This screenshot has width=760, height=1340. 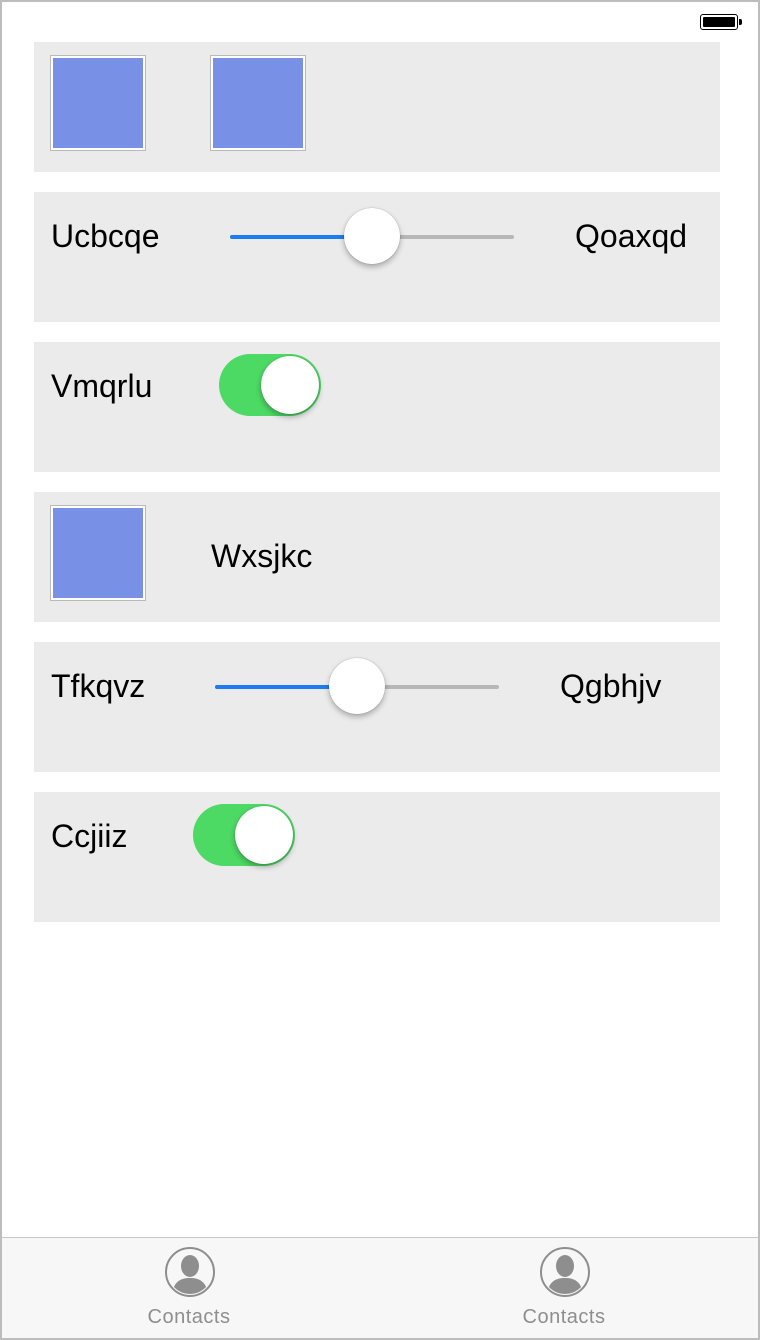 I want to click on switch-label: Ccjiiz, so click(x=89, y=836).